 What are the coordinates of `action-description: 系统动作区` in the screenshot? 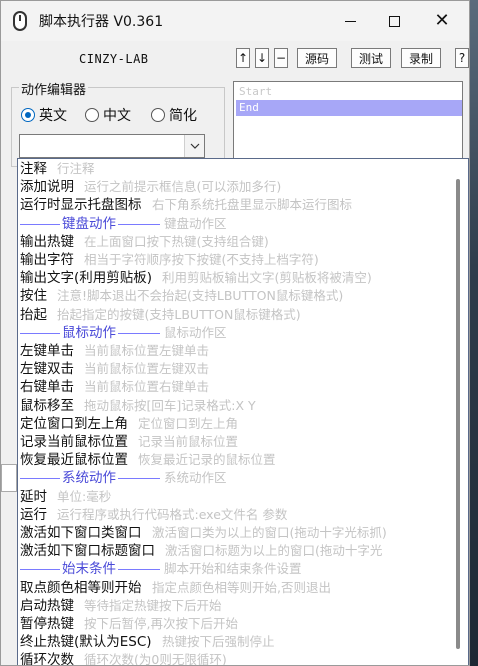 It's located at (195, 478).